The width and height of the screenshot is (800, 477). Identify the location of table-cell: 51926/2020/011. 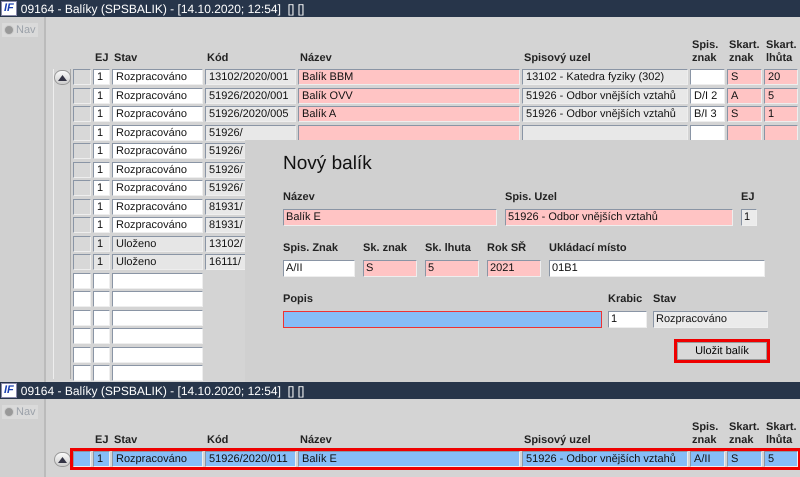
(250, 459).